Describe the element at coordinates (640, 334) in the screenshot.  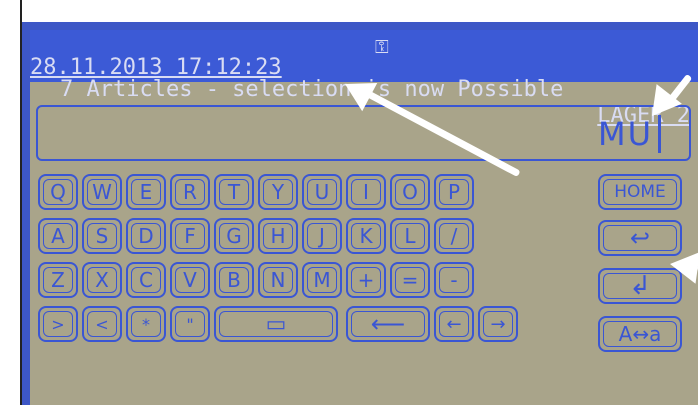
I see `case-toggle-button: A↔a` at that location.